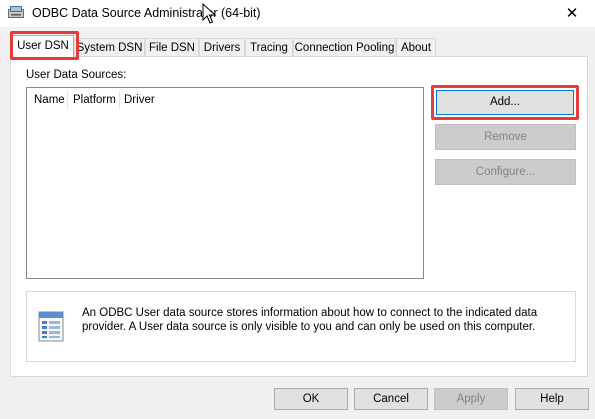  I want to click on tab-highlight, so click(44, 45).